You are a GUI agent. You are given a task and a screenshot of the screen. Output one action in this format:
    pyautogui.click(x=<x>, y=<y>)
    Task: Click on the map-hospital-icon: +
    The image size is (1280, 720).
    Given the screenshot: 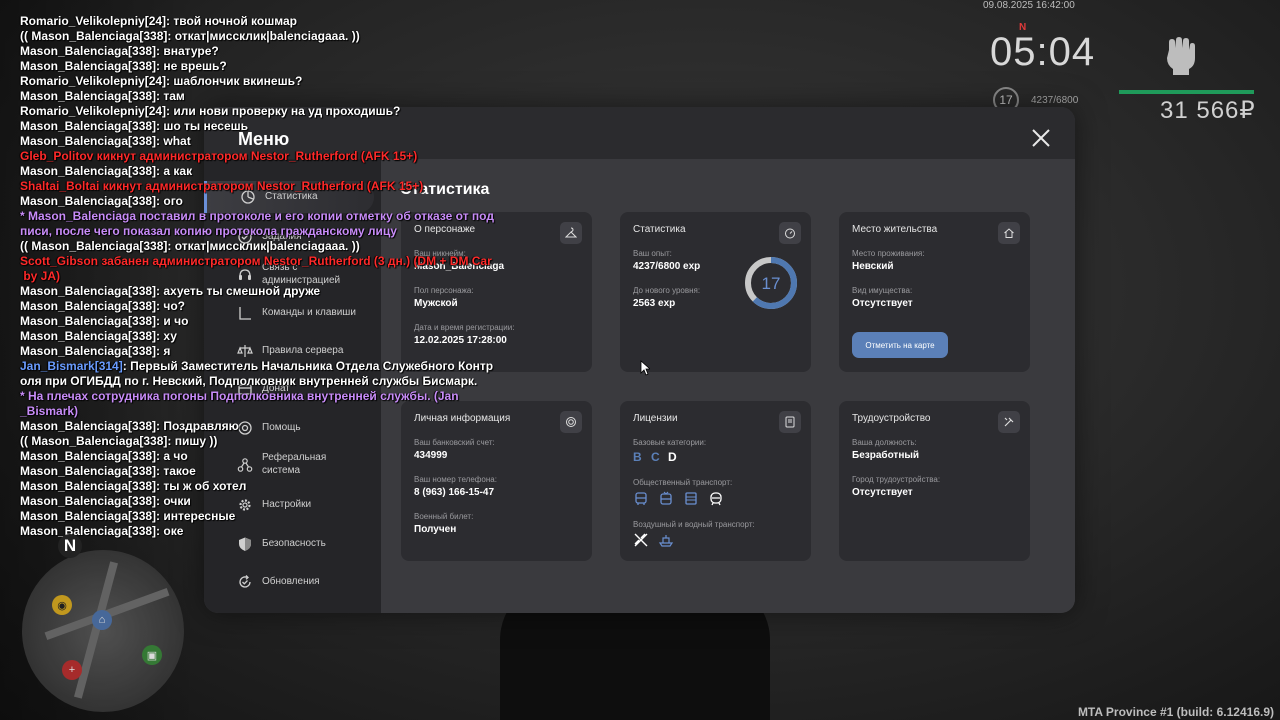 What is the action you would take?
    pyautogui.click(x=72, y=670)
    